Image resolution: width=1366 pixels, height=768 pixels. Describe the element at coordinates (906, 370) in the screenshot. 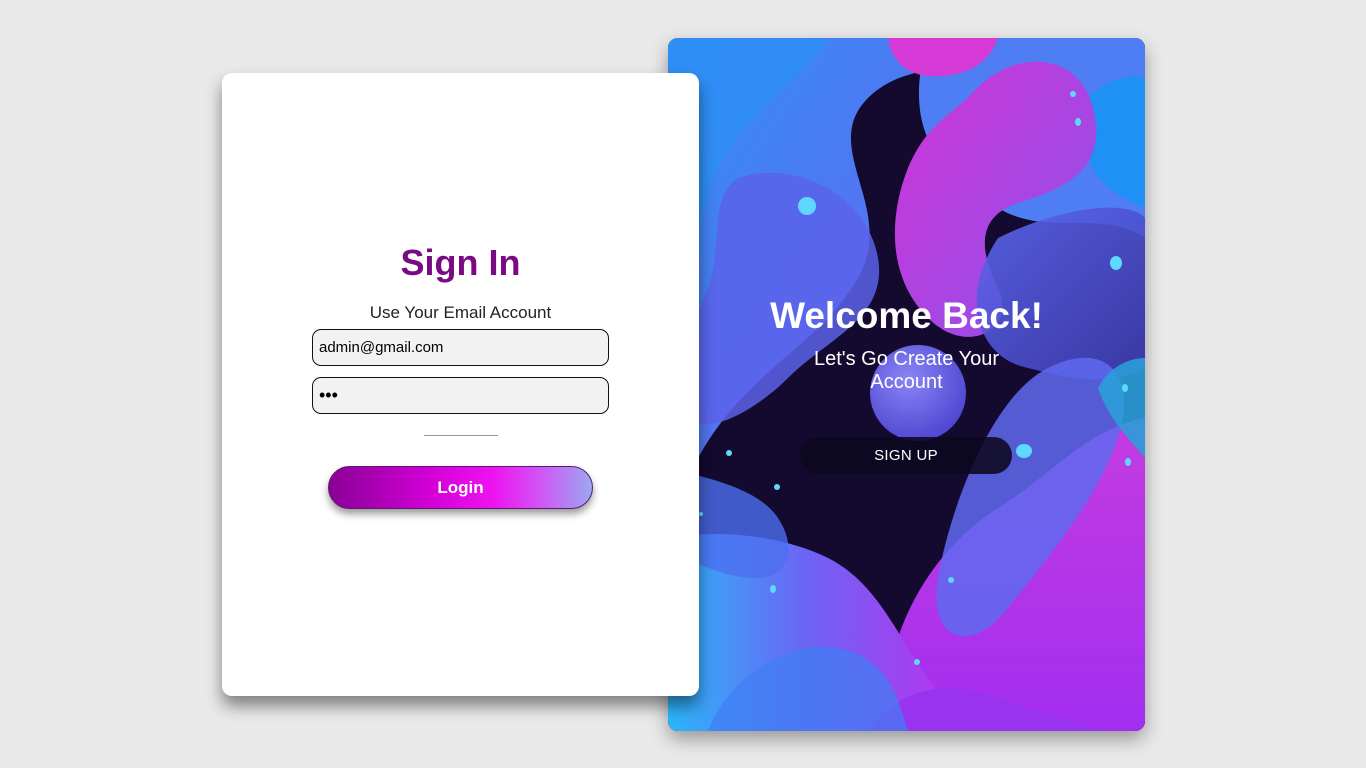

I see `welcome-subtitle: Let's Go Create Your Account` at that location.